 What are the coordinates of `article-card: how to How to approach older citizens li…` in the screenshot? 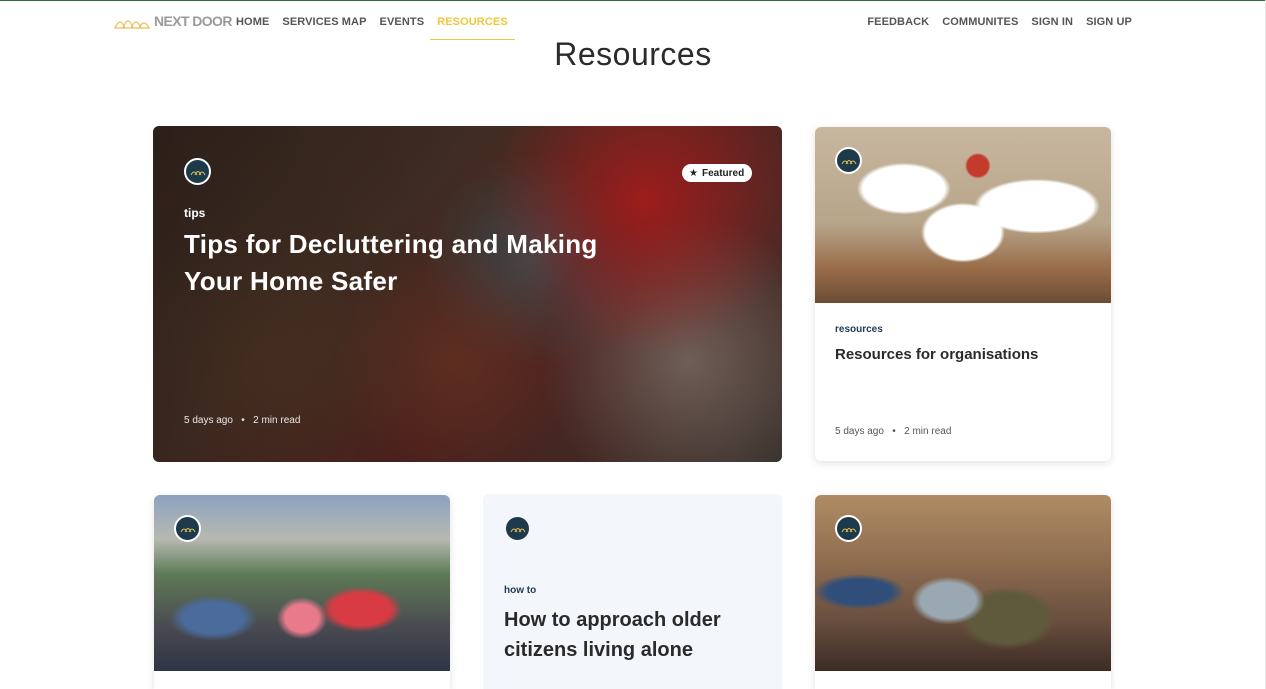 It's located at (632, 591).